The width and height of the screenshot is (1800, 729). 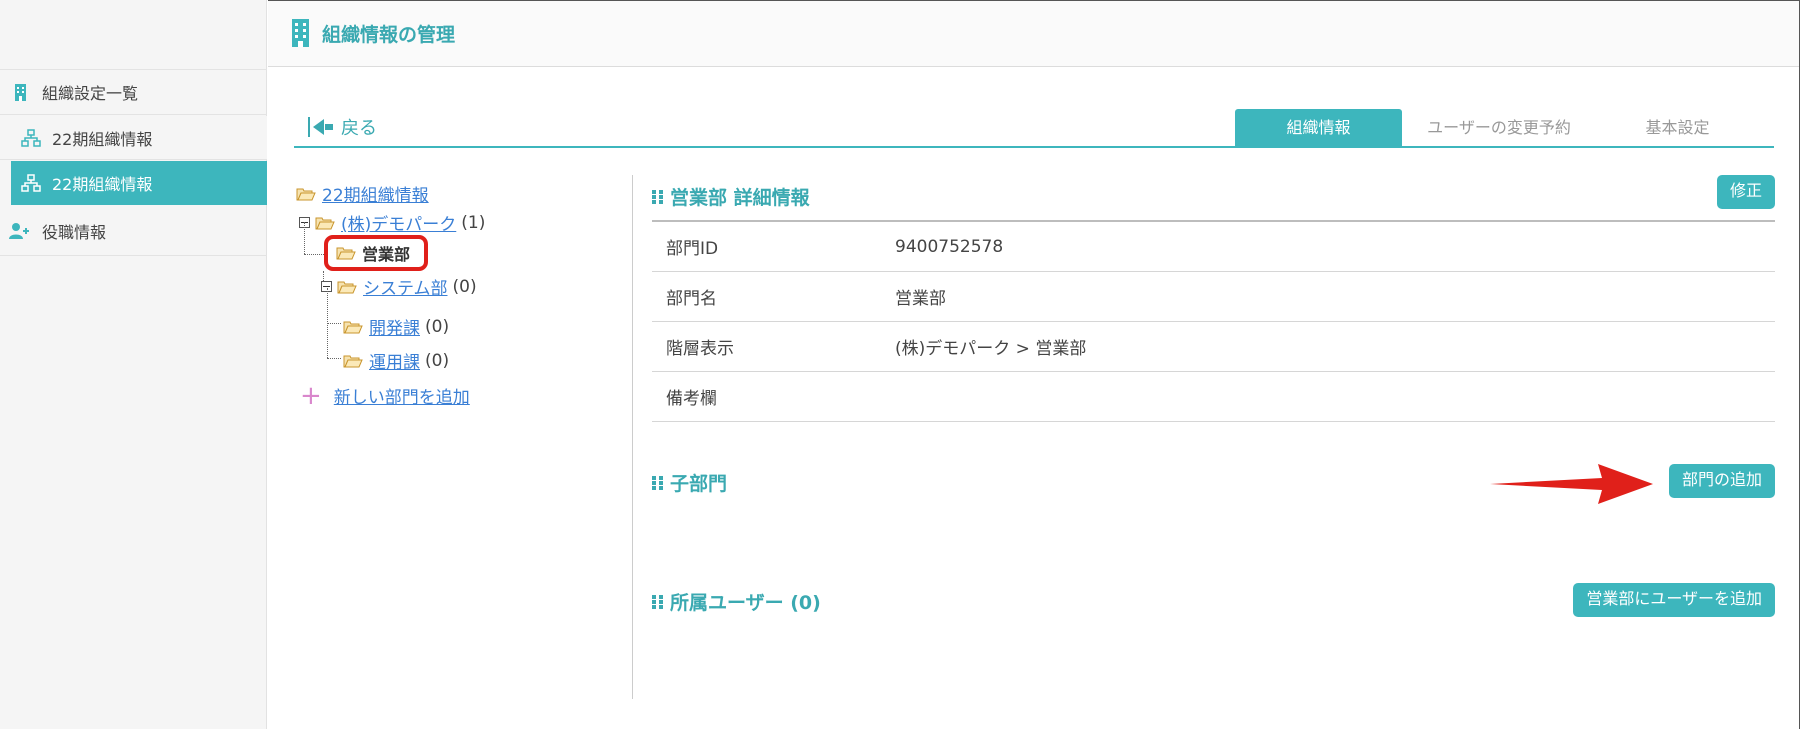 What do you see at coordinates (318, 127) in the screenshot?
I see `back-arrow-head` at bounding box center [318, 127].